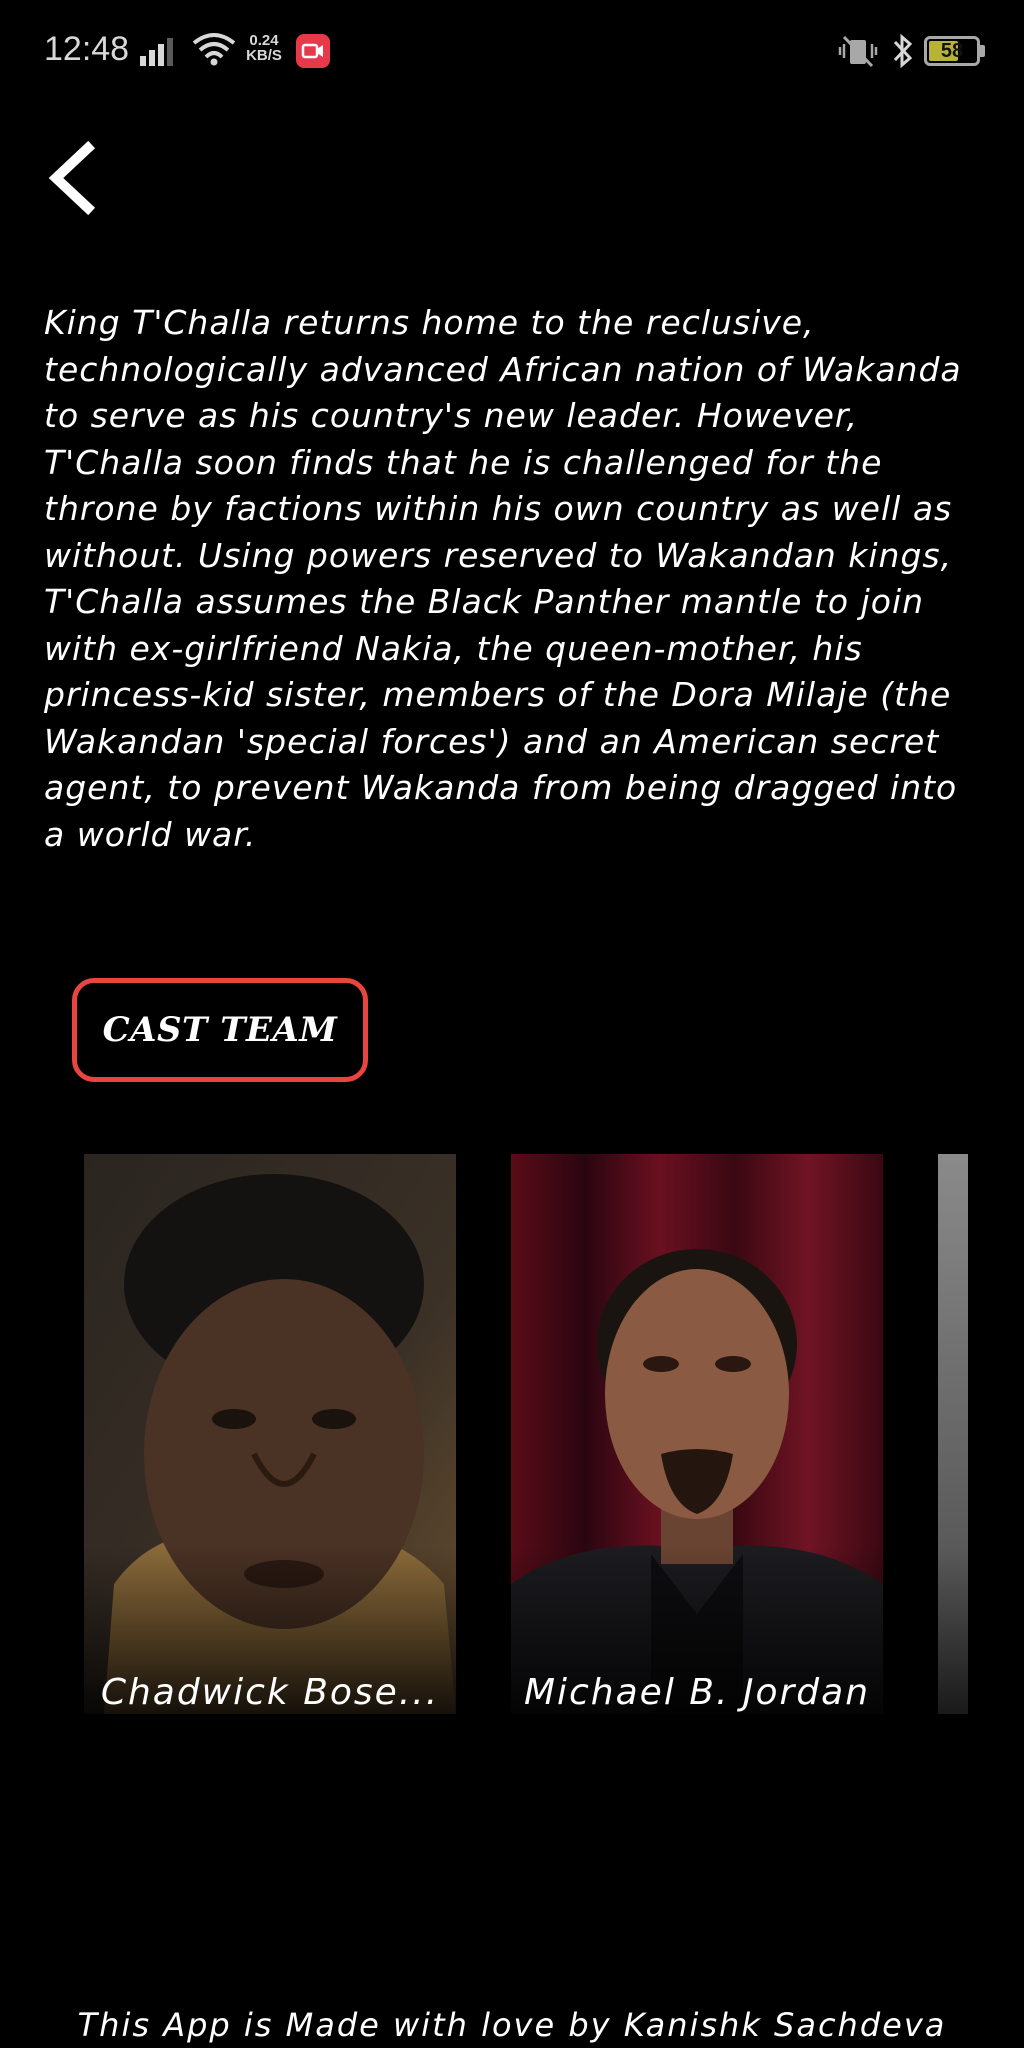 This screenshot has width=1024, height=2048. I want to click on back-button, so click(75, 178).